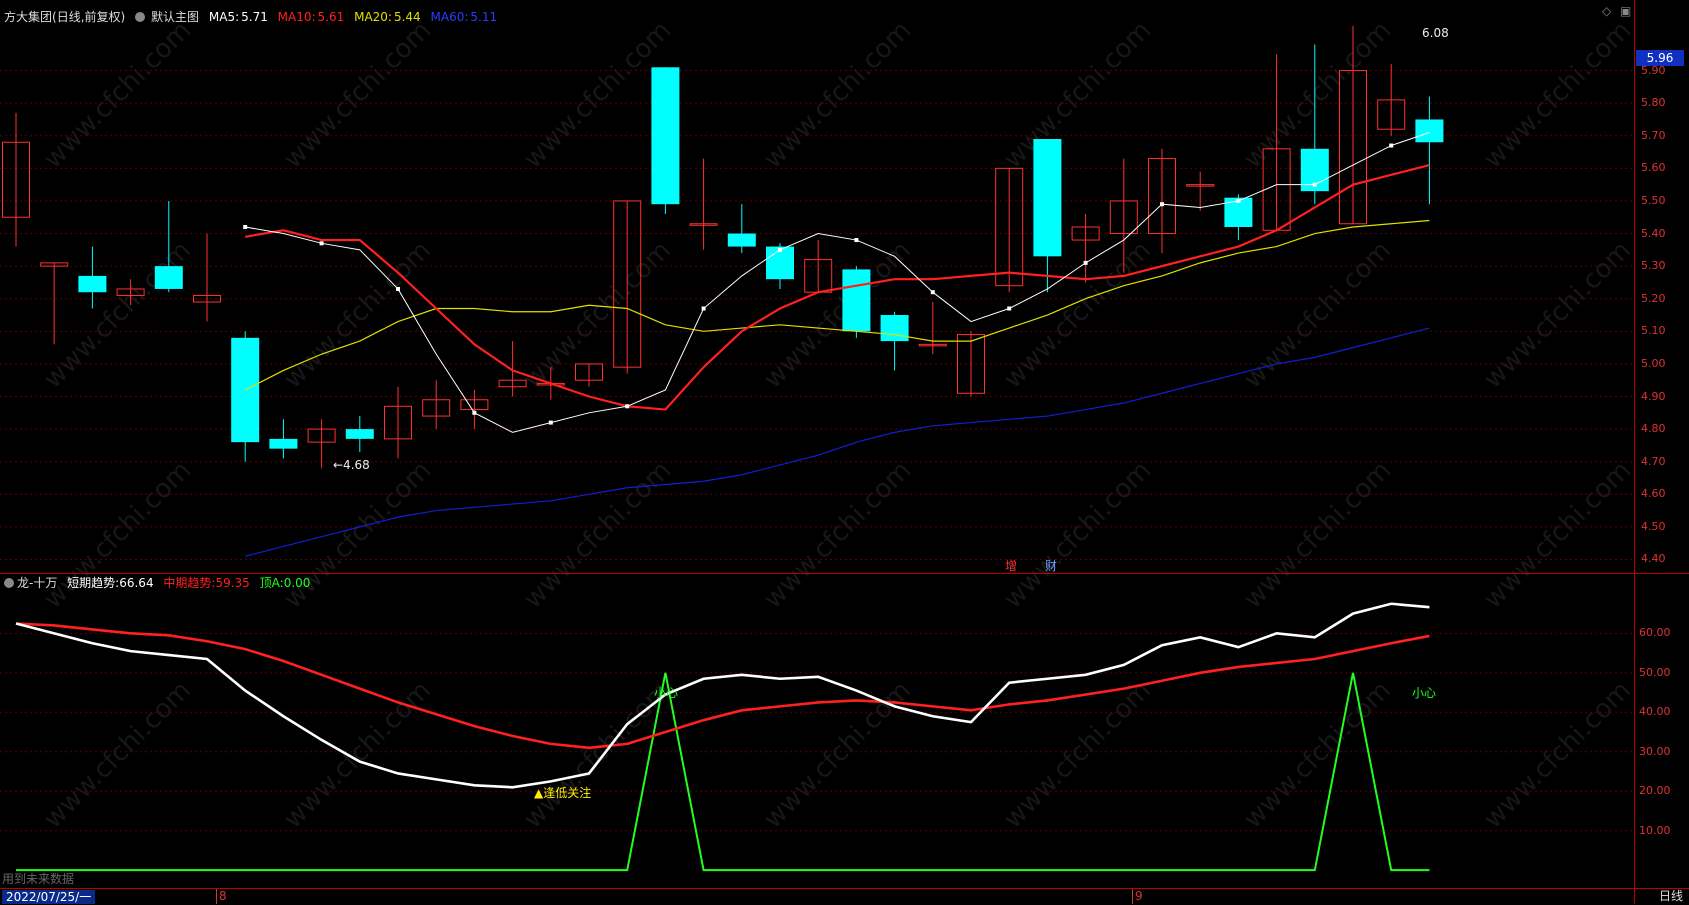 The height and width of the screenshot is (905, 1689). Describe the element at coordinates (1655, 751) in the screenshot. I see `indicator-axis-tick: 30.00` at that location.